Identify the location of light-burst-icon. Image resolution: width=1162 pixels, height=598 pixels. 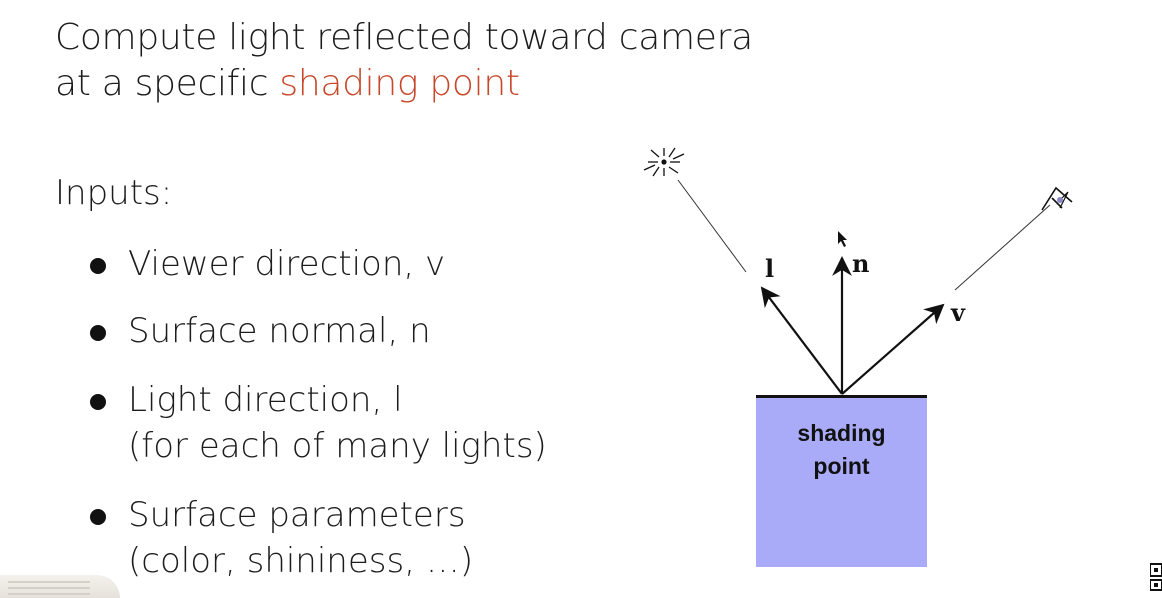
(664, 162).